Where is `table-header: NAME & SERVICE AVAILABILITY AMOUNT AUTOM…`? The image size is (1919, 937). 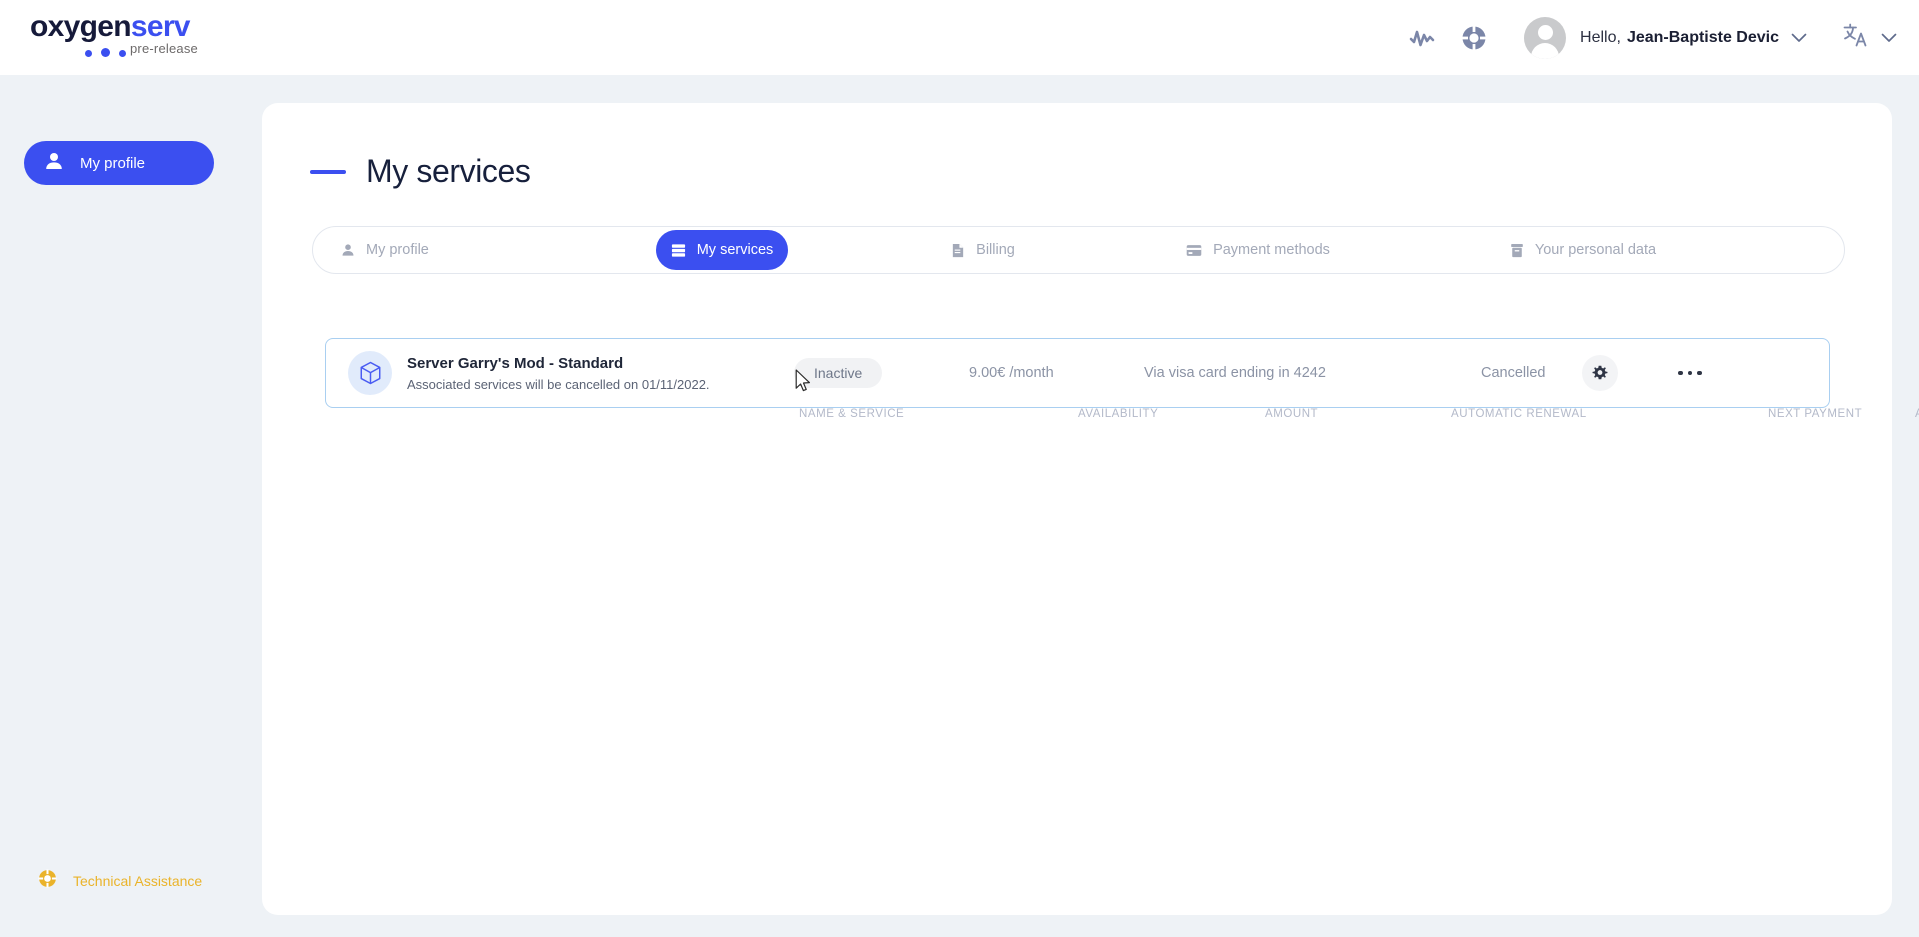 table-header: NAME & SERVICE AVAILABILITY AMOUNT AUTOM… is located at coordinates (1115, 424).